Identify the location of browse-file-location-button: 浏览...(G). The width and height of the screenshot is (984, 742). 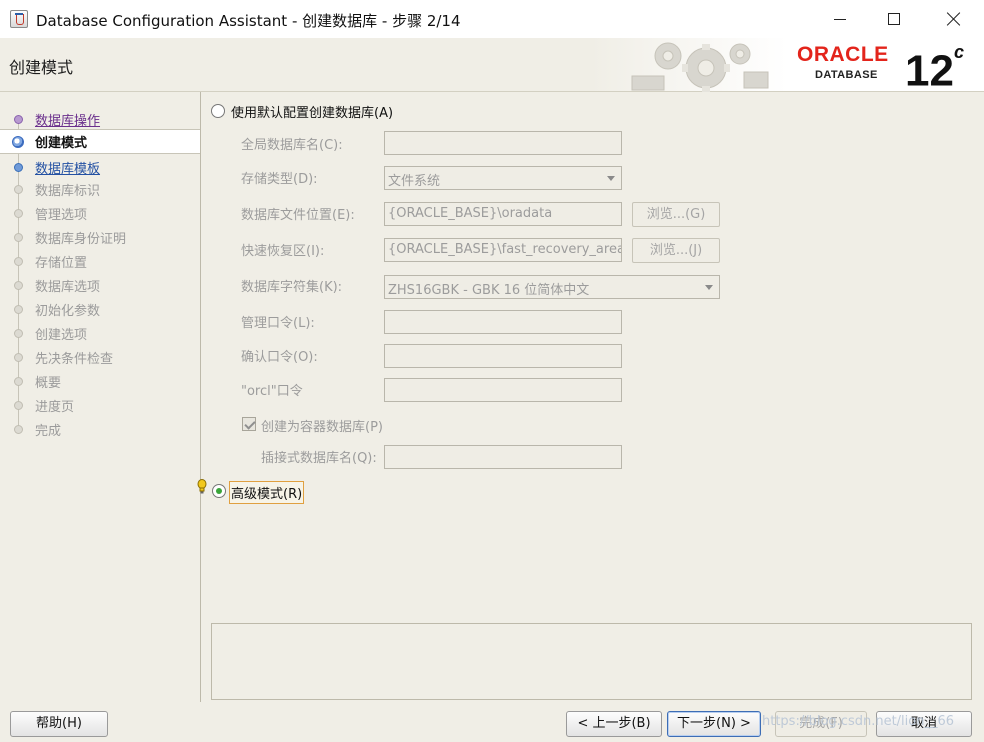
(676, 214).